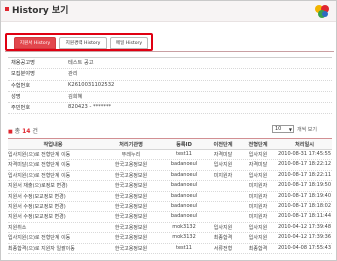  What do you see at coordinates (304, 154) in the screenshot?
I see `table-cell: 2010-08-31 17:45:55` at bounding box center [304, 154].